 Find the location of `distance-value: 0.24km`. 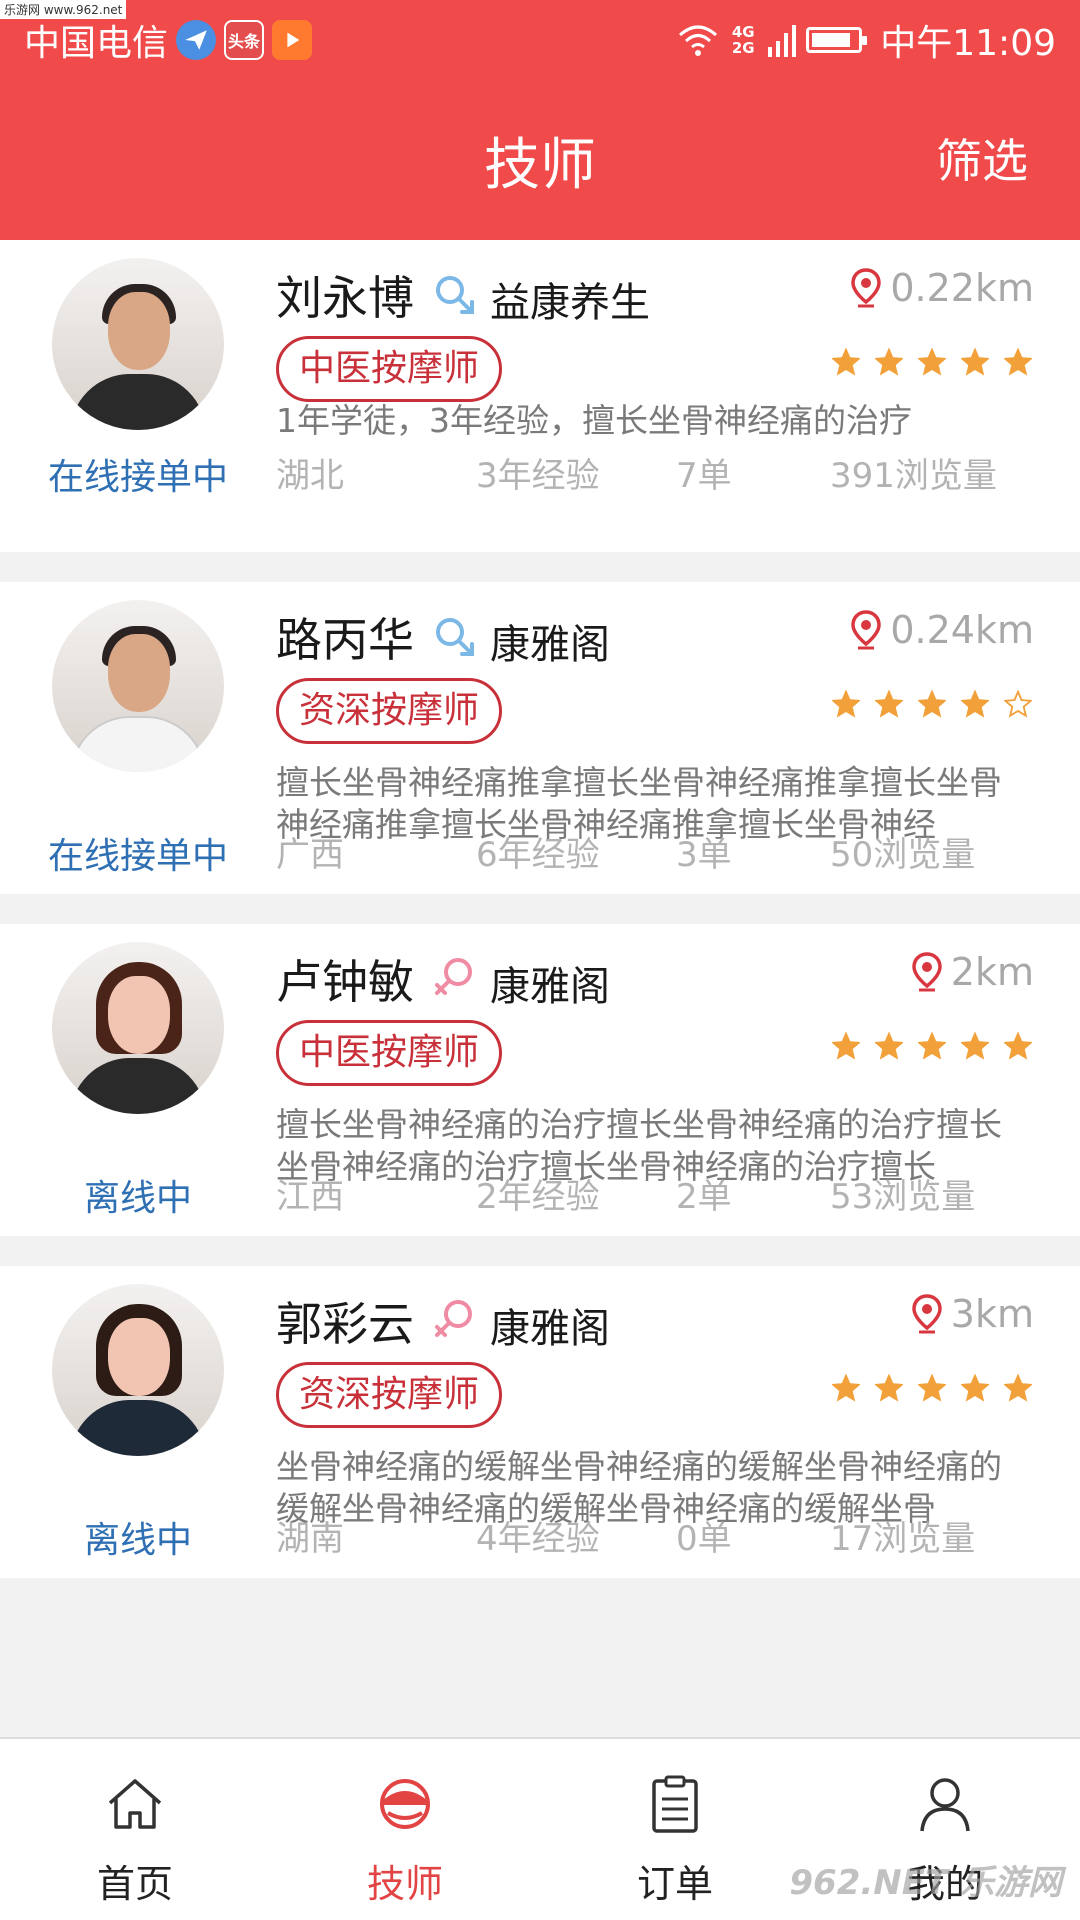

distance-value: 0.24km is located at coordinates (962, 630).